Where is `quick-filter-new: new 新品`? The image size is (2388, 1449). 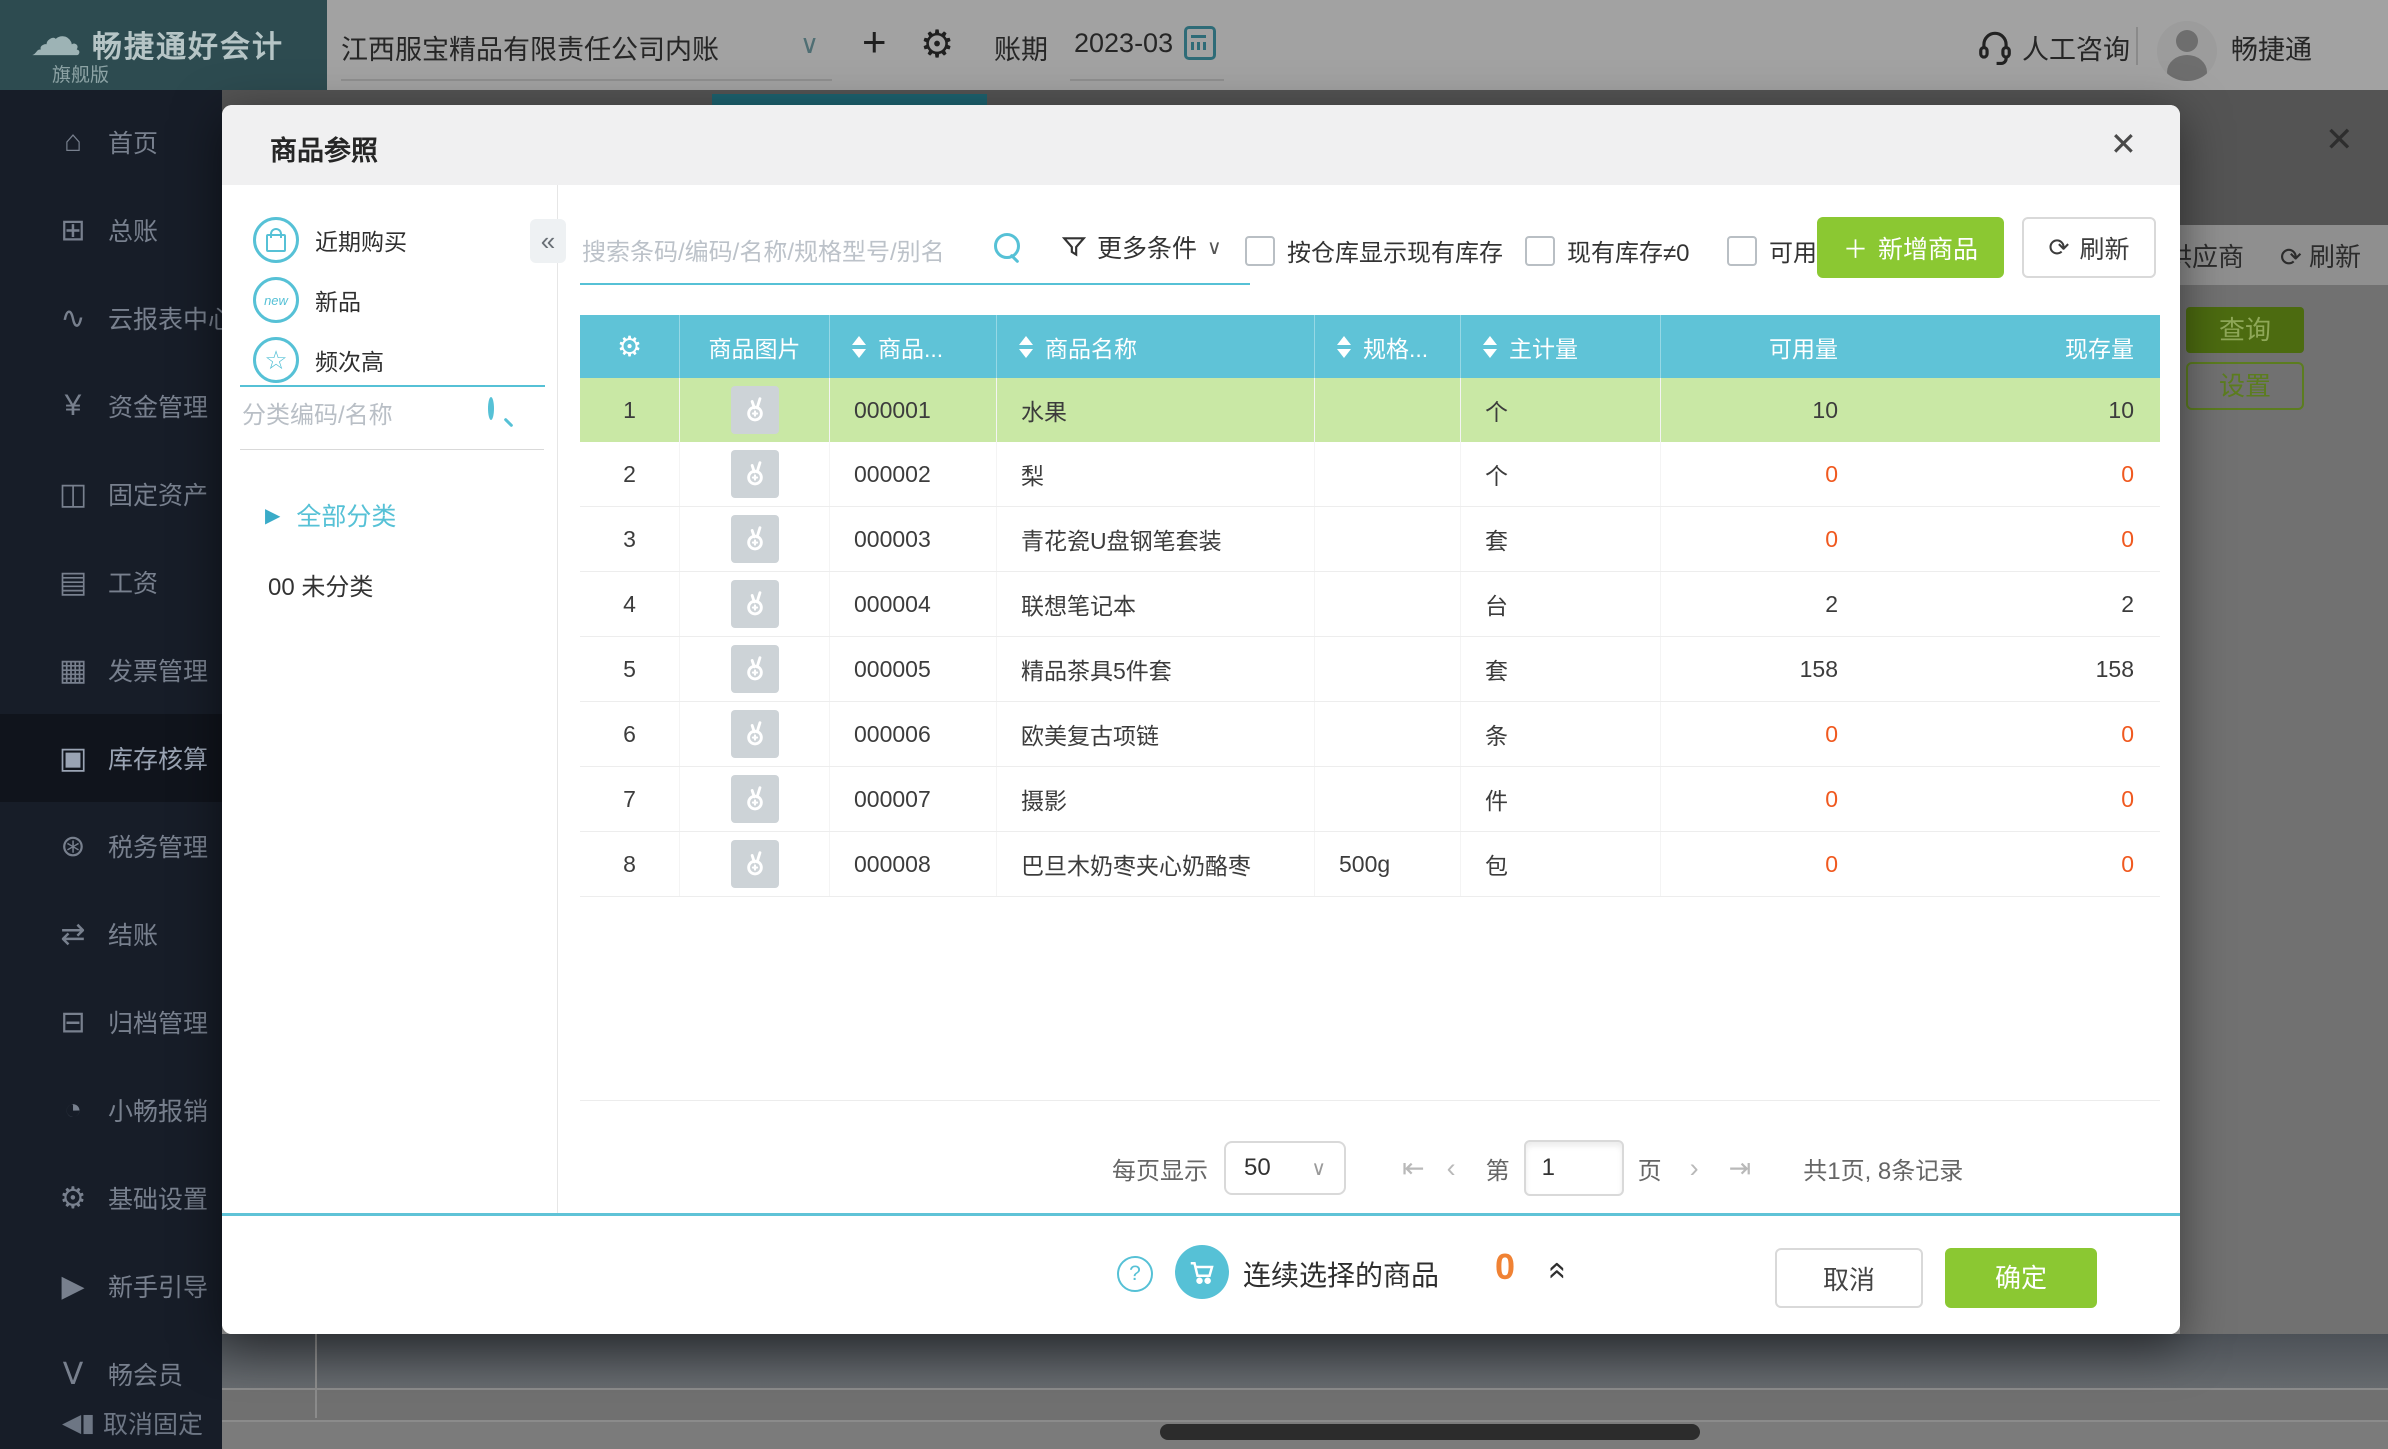 quick-filter-new: new 新品 is located at coordinates (307, 300).